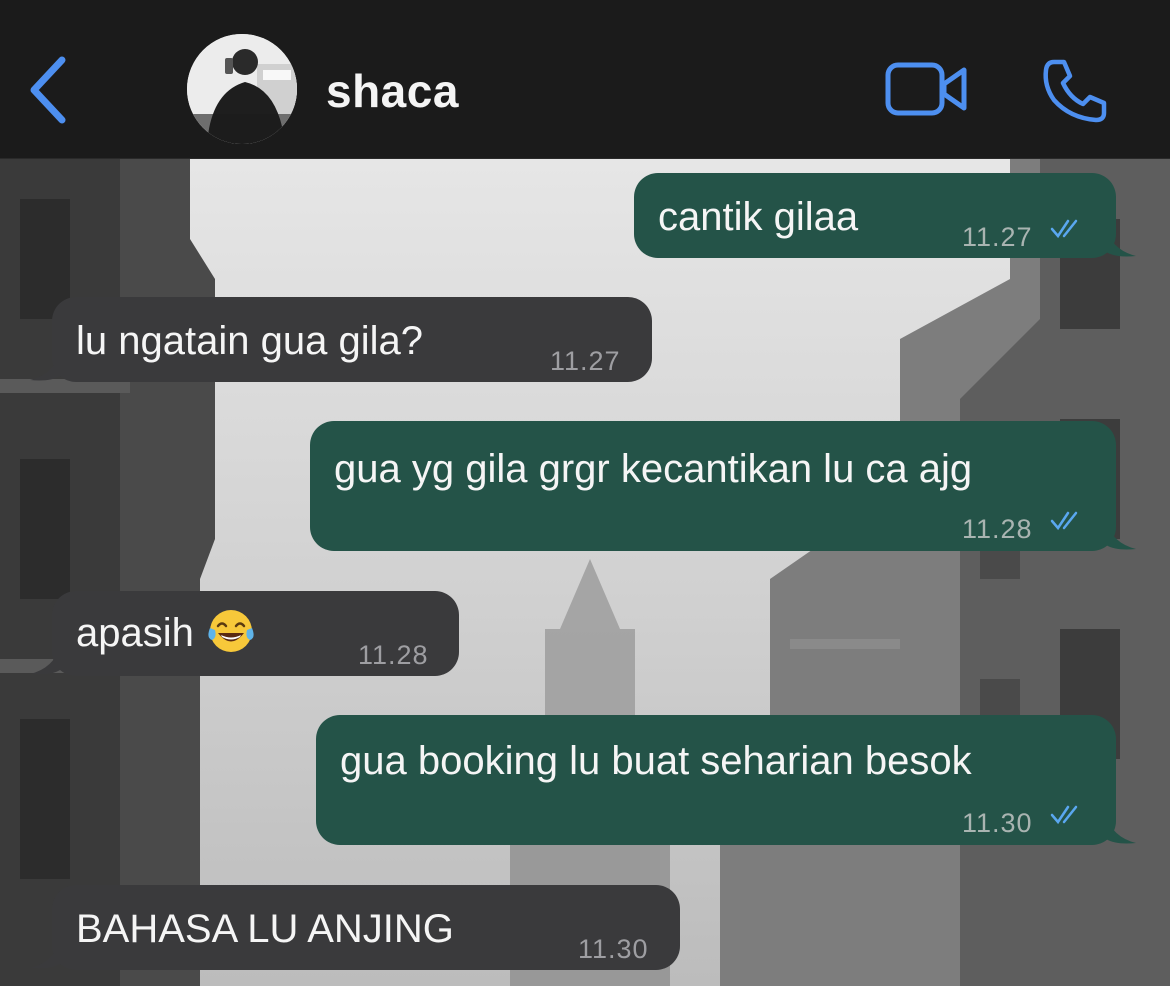 The height and width of the screenshot is (986, 1170). Describe the element at coordinates (653, 469) in the screenshot. I see `message-text: gua yg gila grgr kecantikan lu ca ajg` at that location.